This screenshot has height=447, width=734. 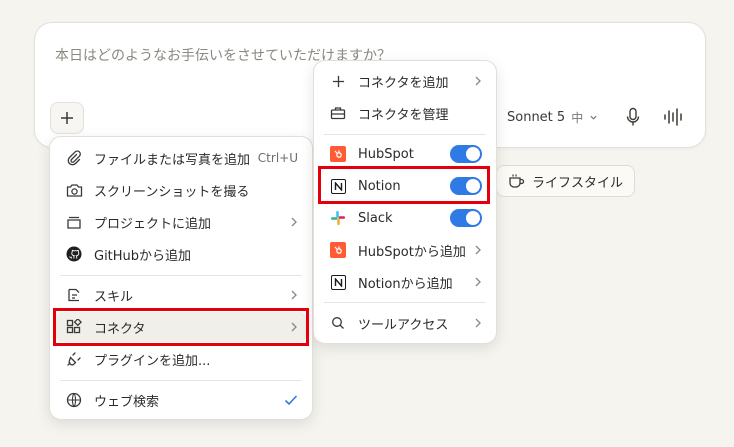 I want to click on chip-label: ライフスタイル, so click(x=578, y=183).